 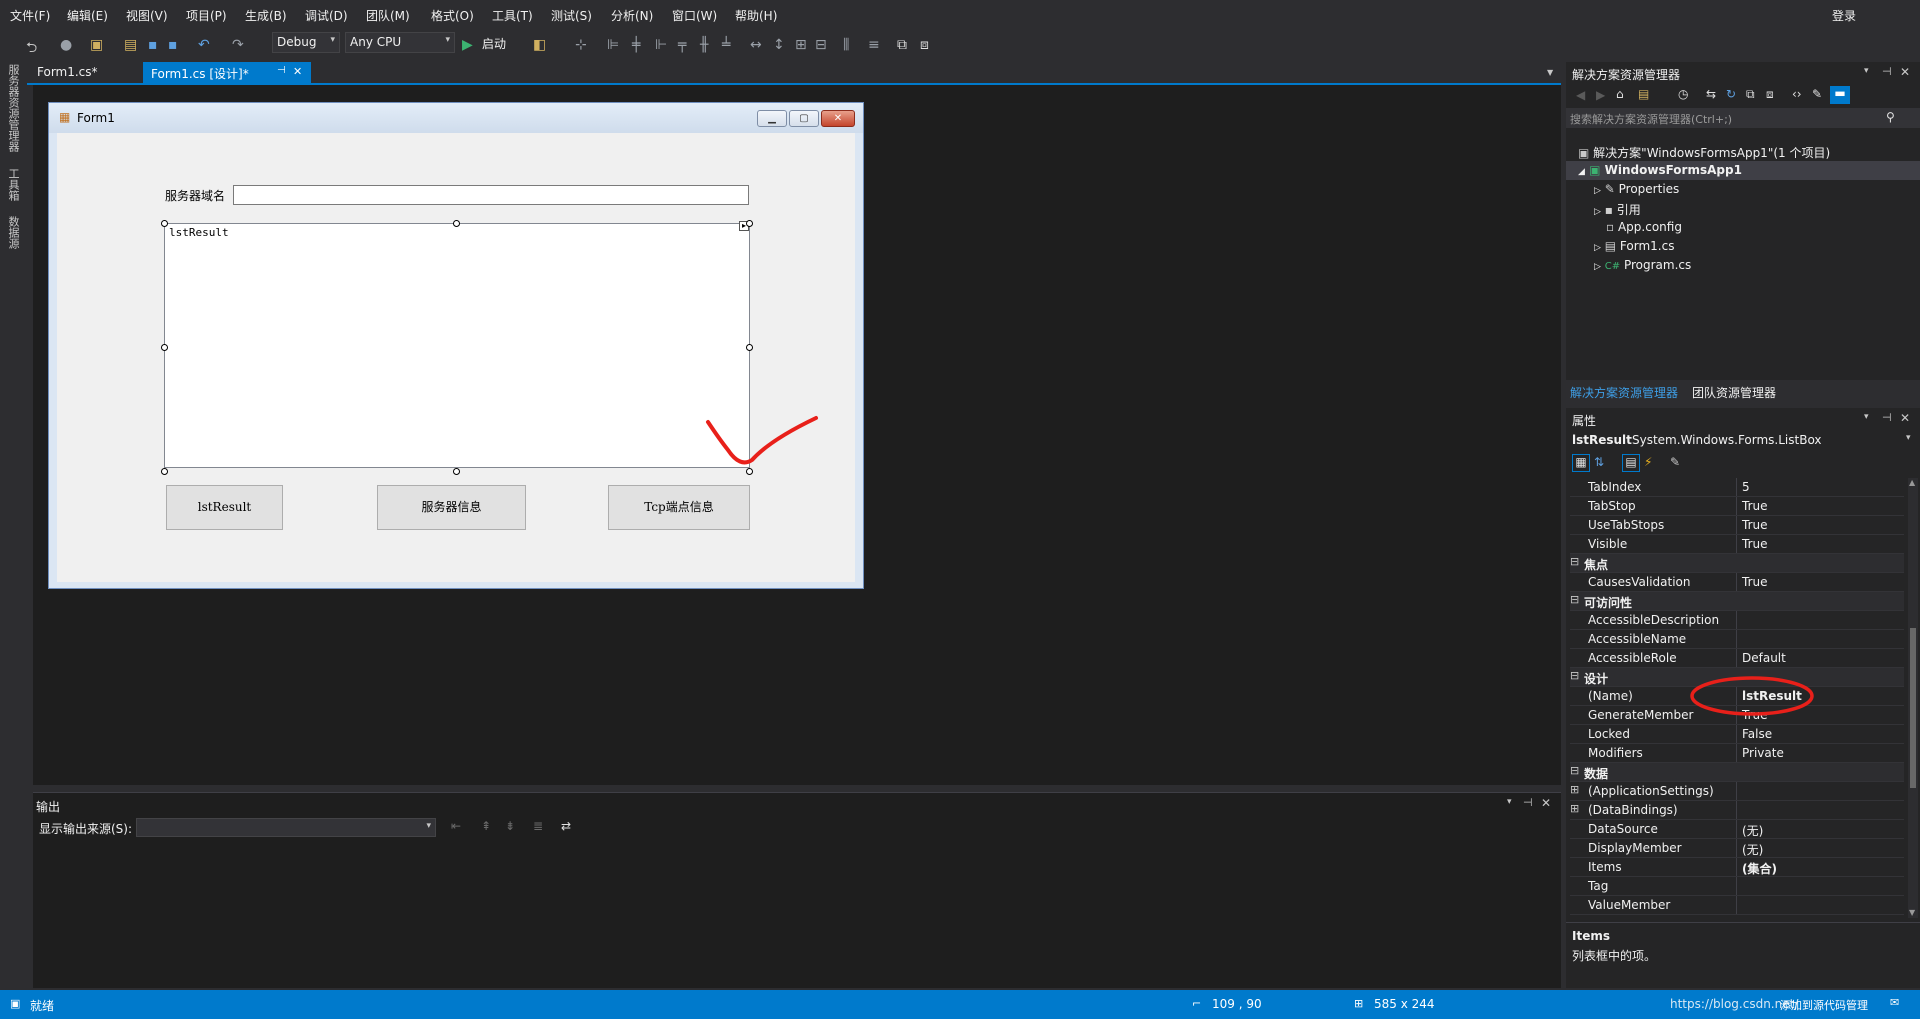 I want to click on collapse-all-icon: ⧉, so click(x=1750, y=94).